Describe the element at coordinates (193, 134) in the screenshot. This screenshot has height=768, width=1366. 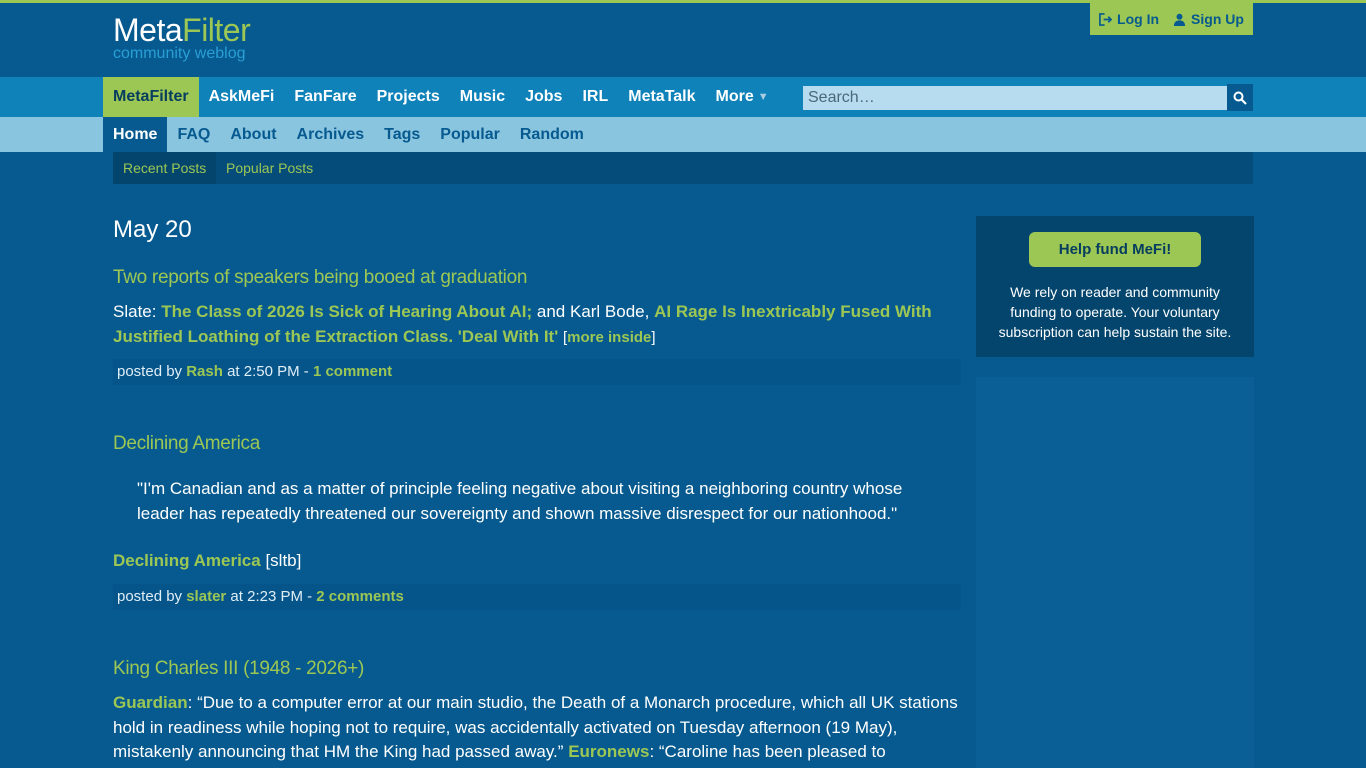
I see `subnav-item-faq: FAQ` at that location.